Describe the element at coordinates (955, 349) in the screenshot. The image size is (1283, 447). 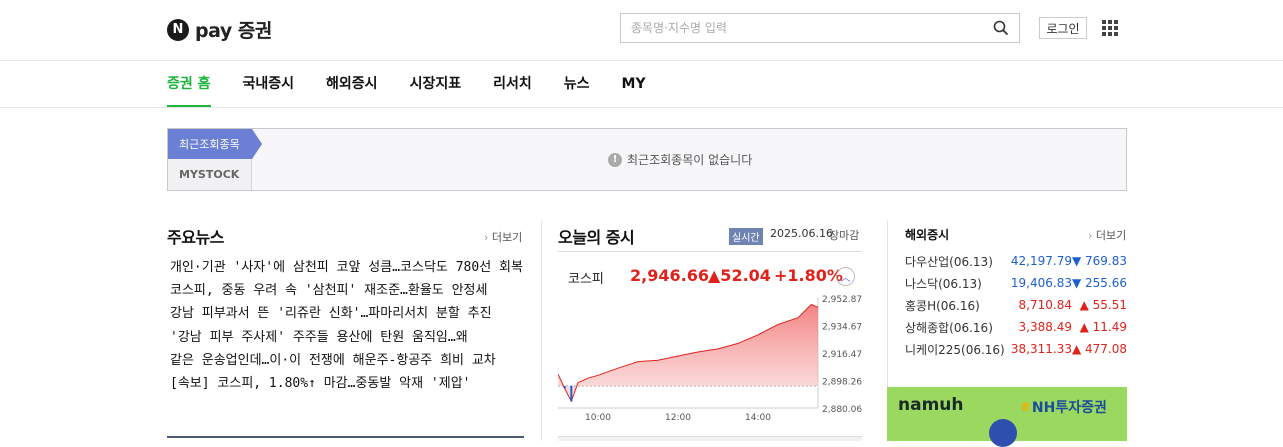
I see `overseas-index-name: 니케이225(06.16)` at that location.